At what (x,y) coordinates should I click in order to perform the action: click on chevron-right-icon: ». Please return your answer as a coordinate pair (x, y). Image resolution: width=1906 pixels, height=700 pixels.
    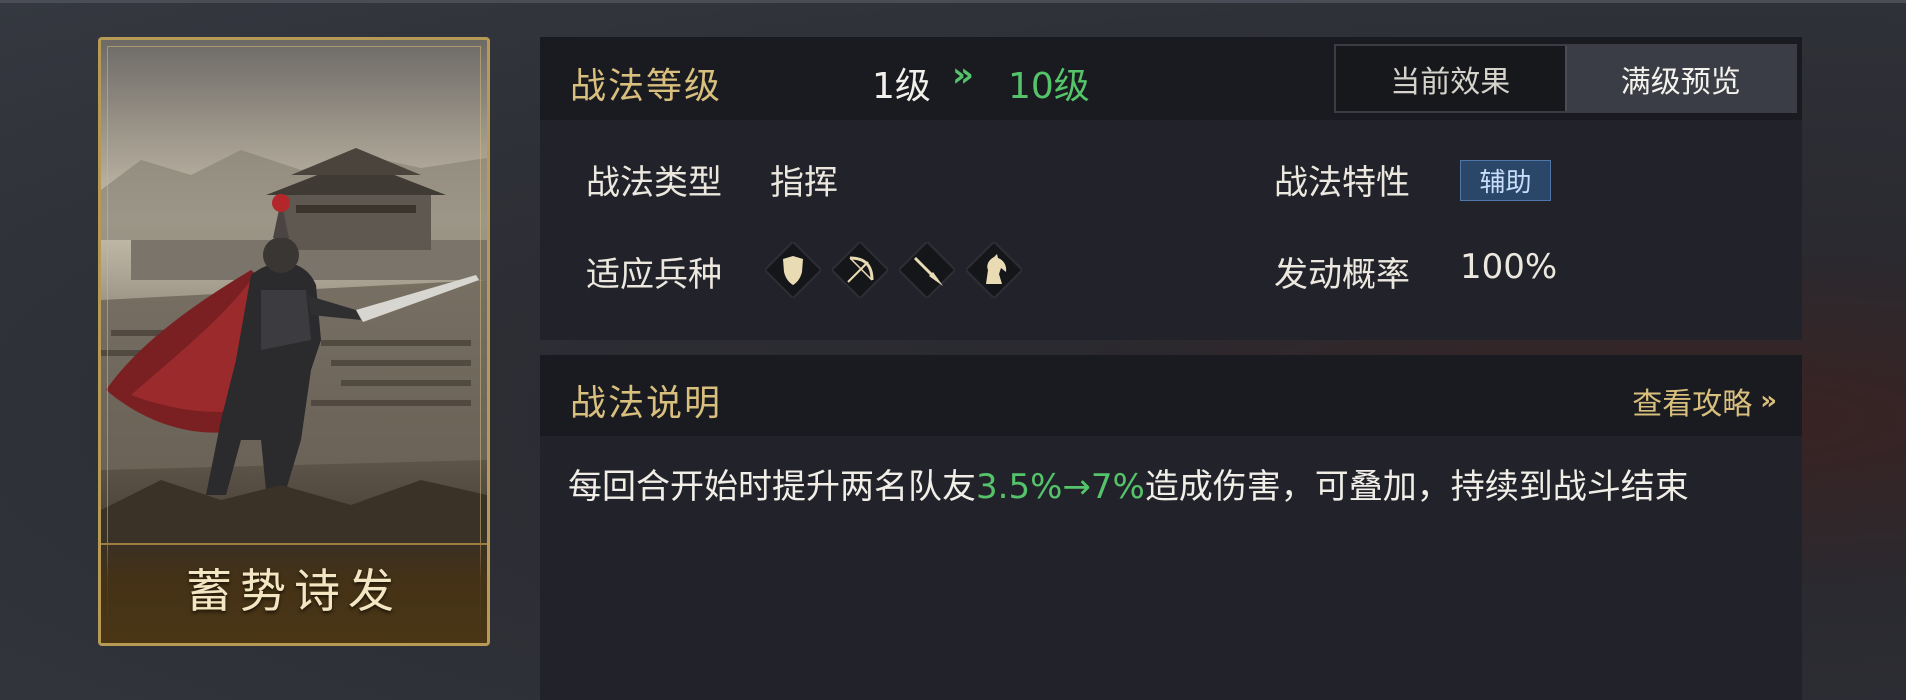
    Looking at the image, I should click on (1768, 401).